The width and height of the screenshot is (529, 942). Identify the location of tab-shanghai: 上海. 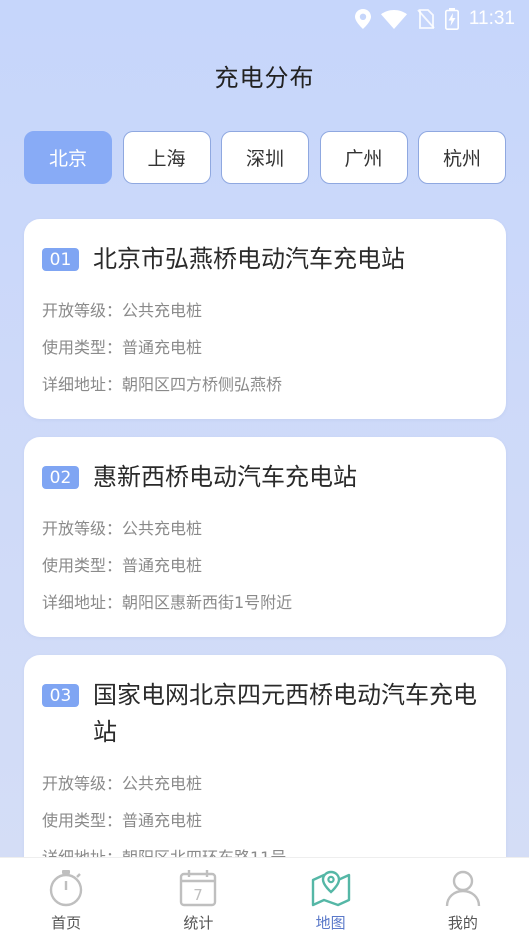
(166, 157).